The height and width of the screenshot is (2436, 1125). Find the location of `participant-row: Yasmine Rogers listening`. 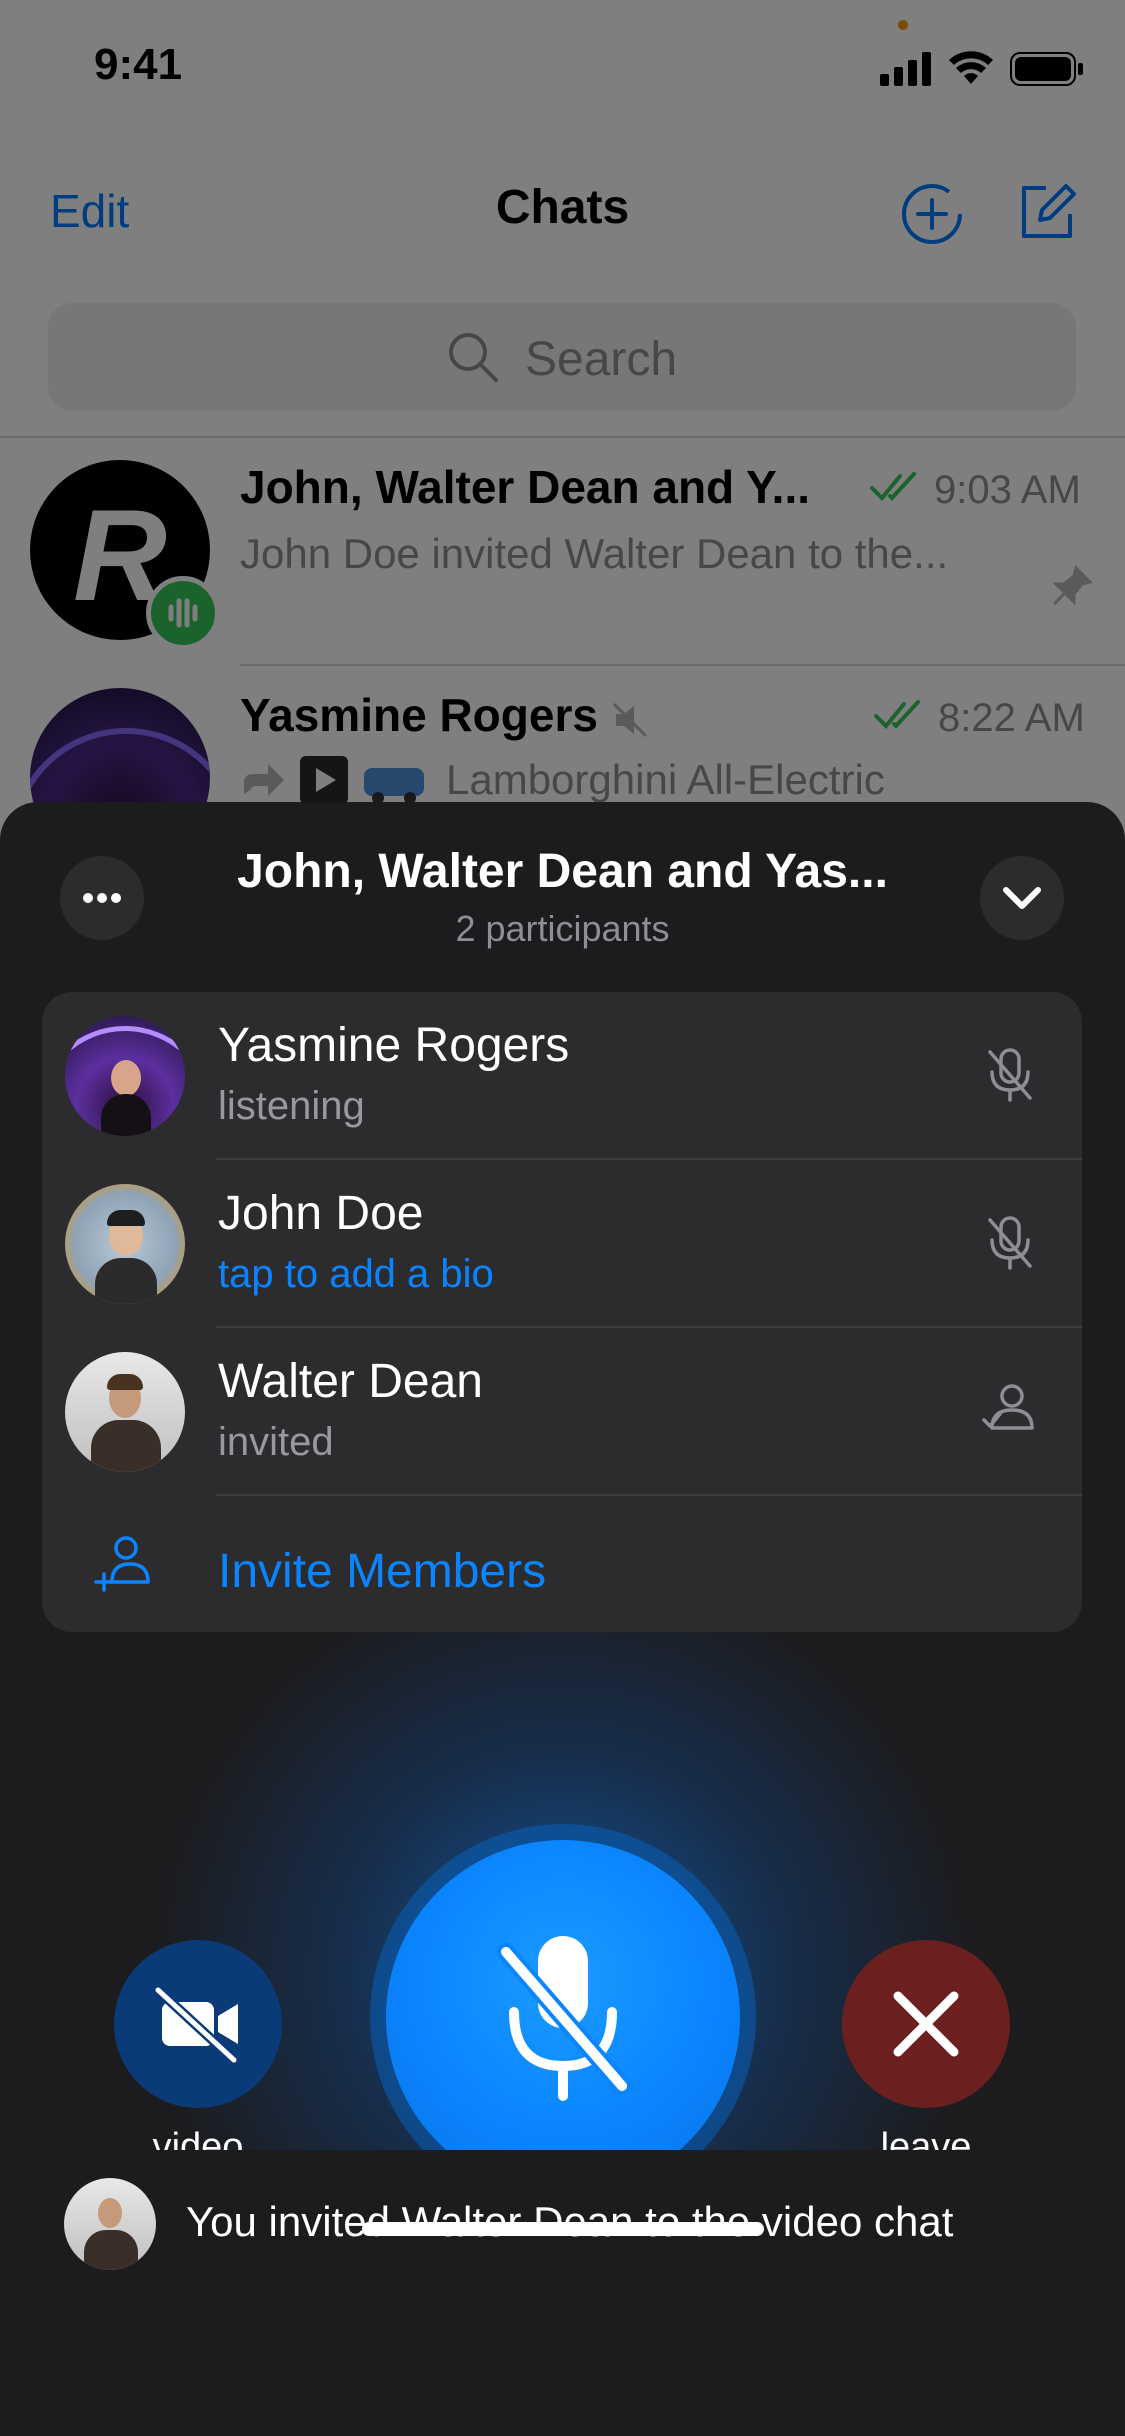

participant-row: Yasmine Rogers listening is located at coordinates (562, 1076).